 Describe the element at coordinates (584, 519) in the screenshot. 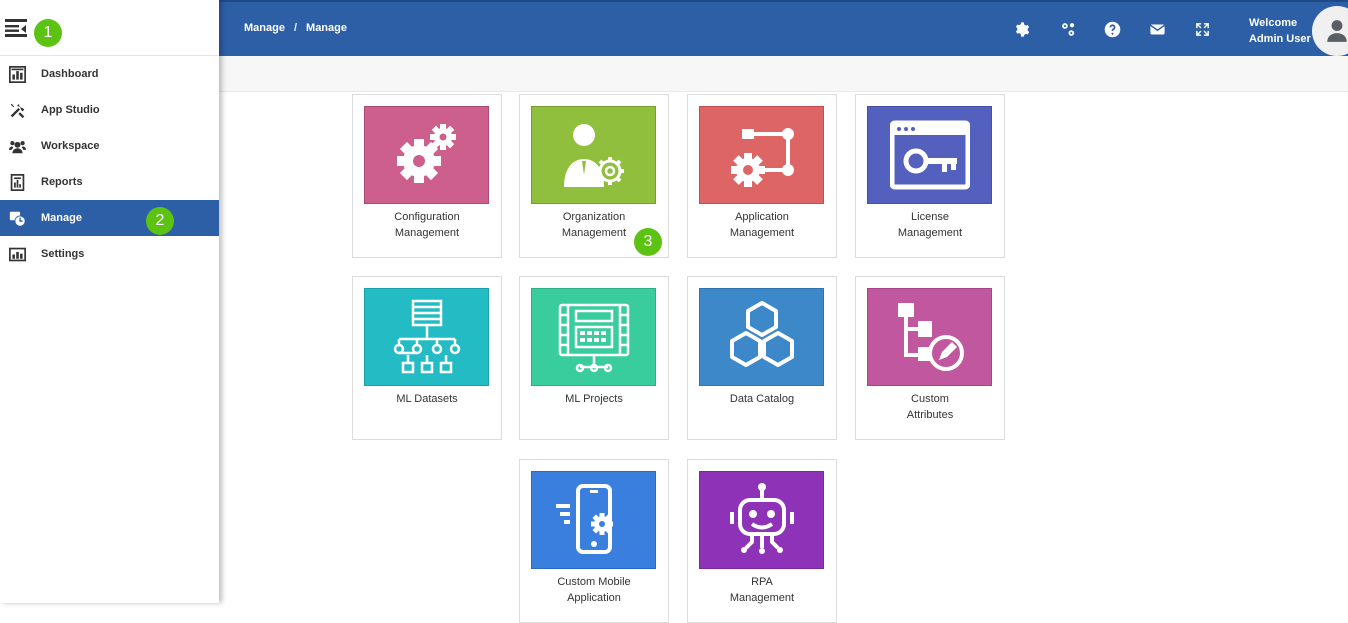

I see `mobile-gear-icon` at that location.